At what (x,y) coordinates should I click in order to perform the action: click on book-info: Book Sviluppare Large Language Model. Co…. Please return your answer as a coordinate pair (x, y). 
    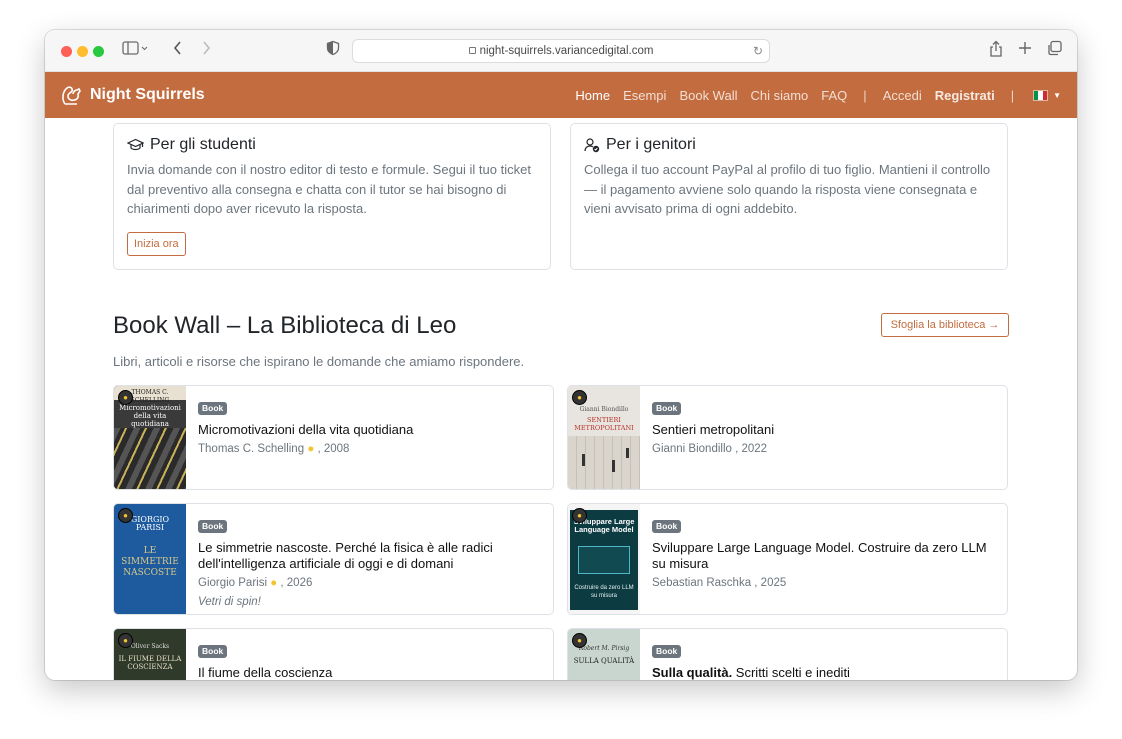
    Looking at the image, I should click on (823, 552).